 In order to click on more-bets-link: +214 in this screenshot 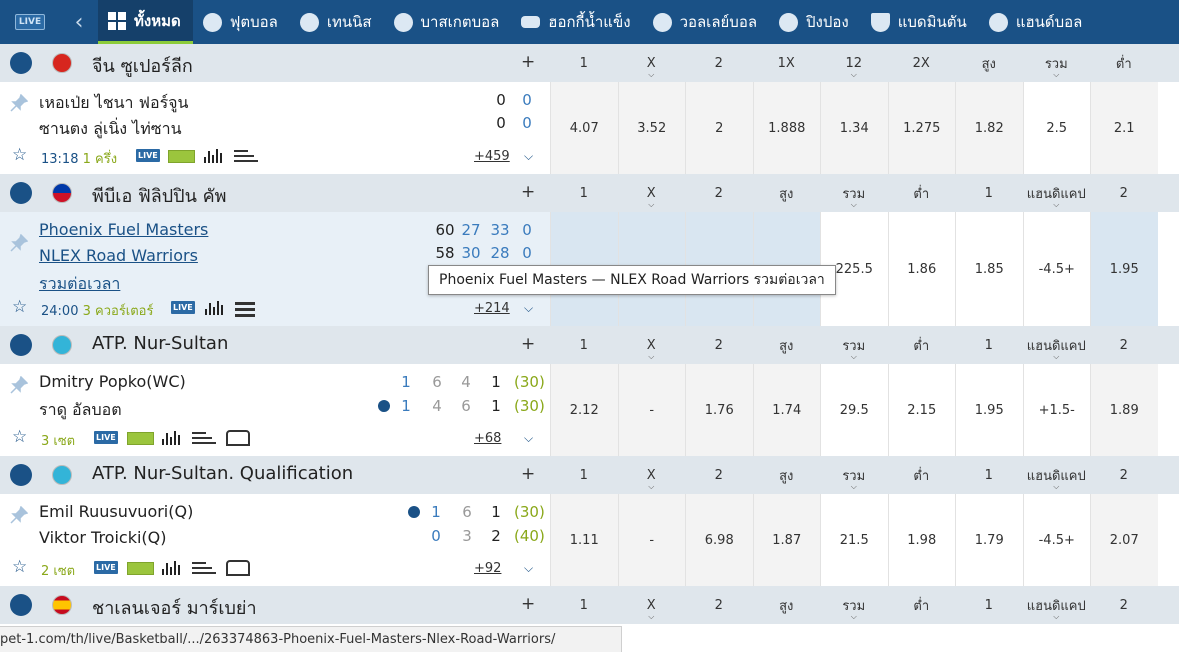, I will do `click(492, 308)`.